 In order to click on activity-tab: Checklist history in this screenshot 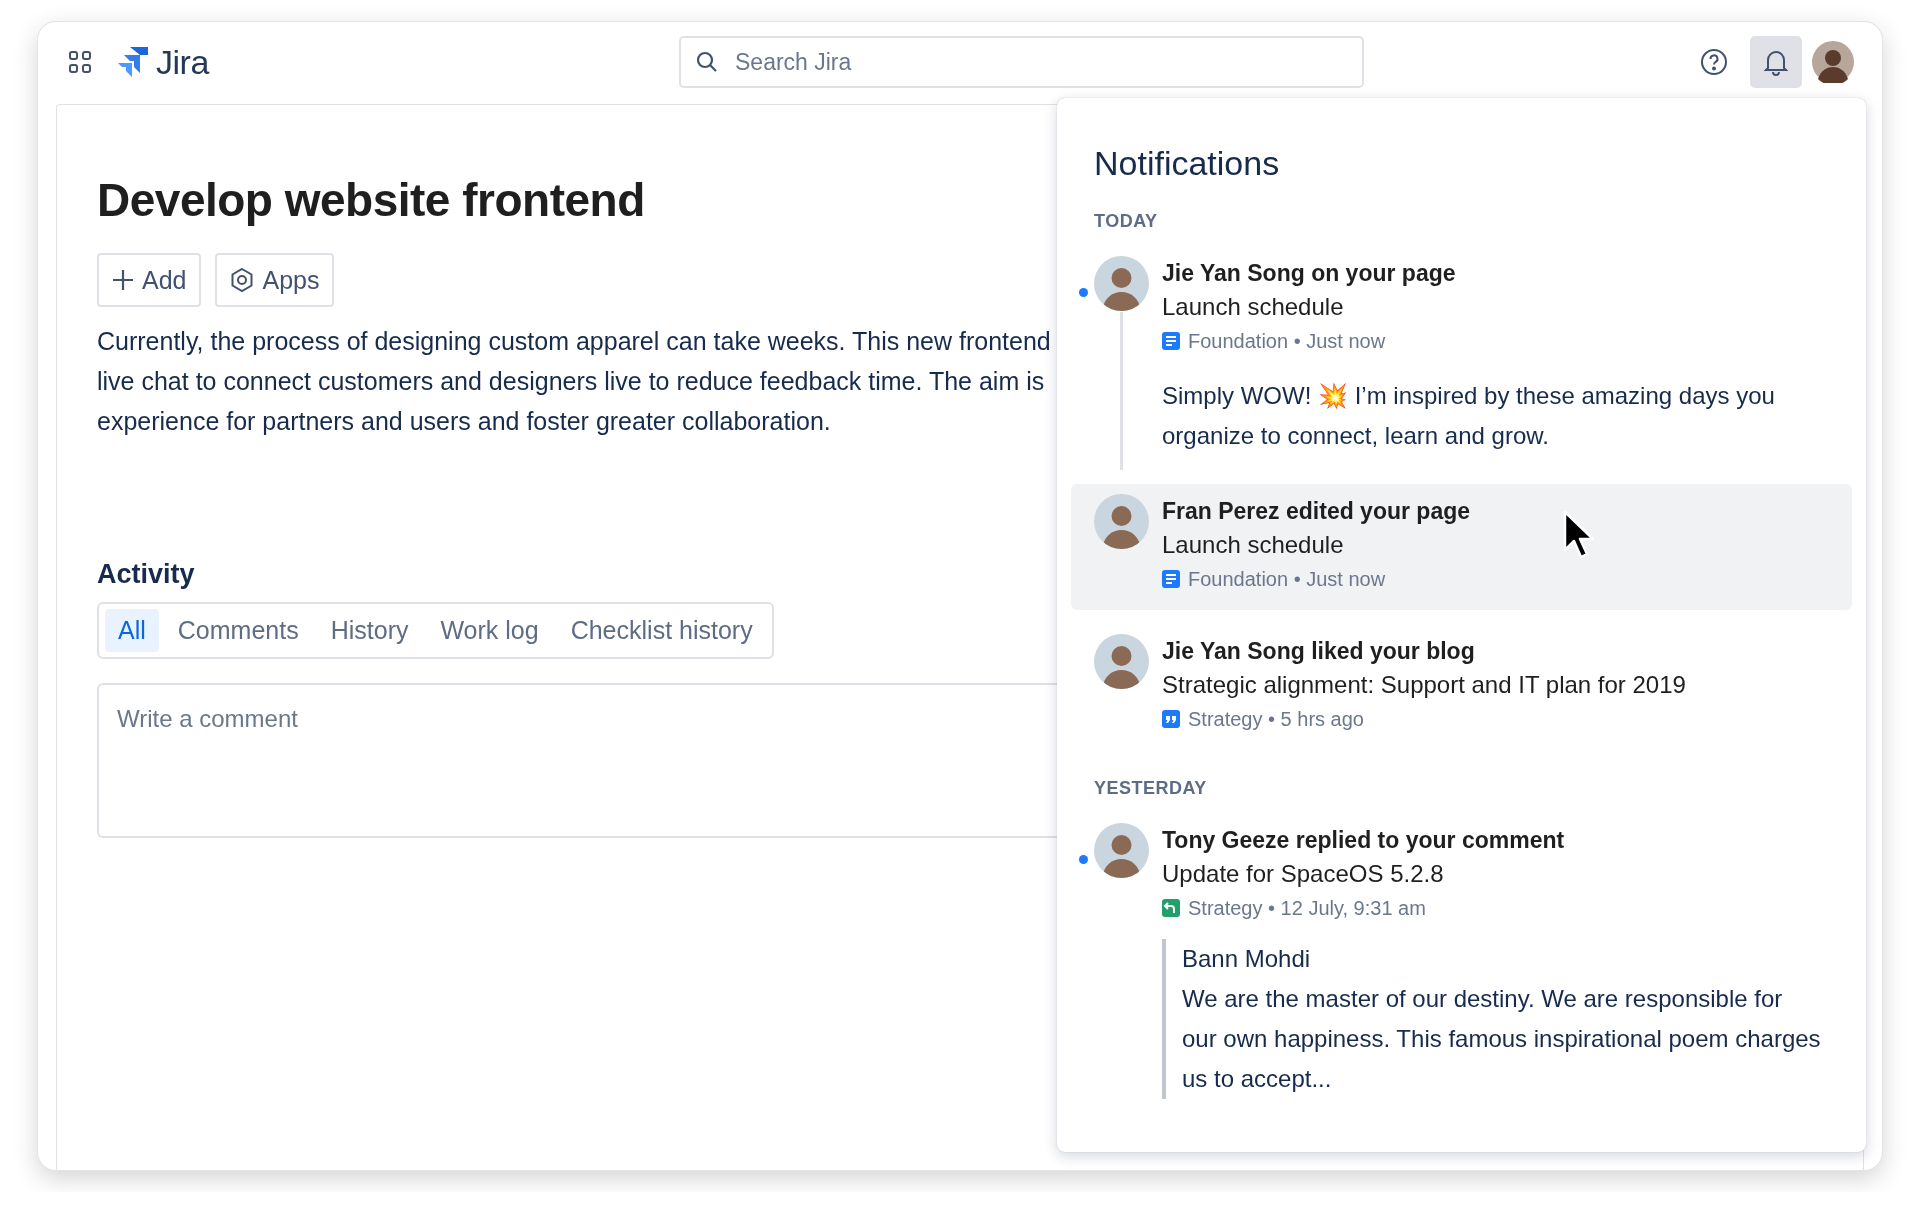, I will do `click(661, 630)`.